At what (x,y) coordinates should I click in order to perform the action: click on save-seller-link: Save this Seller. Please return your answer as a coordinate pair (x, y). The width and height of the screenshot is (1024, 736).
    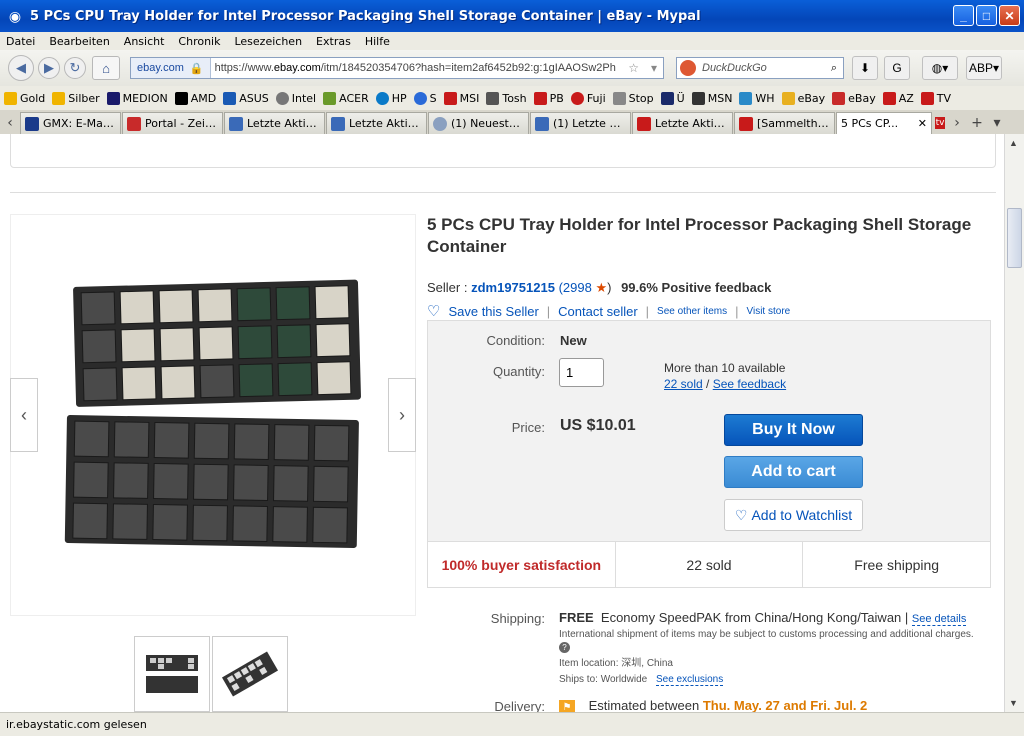
    Looking at the image, I should click on (493, 311).